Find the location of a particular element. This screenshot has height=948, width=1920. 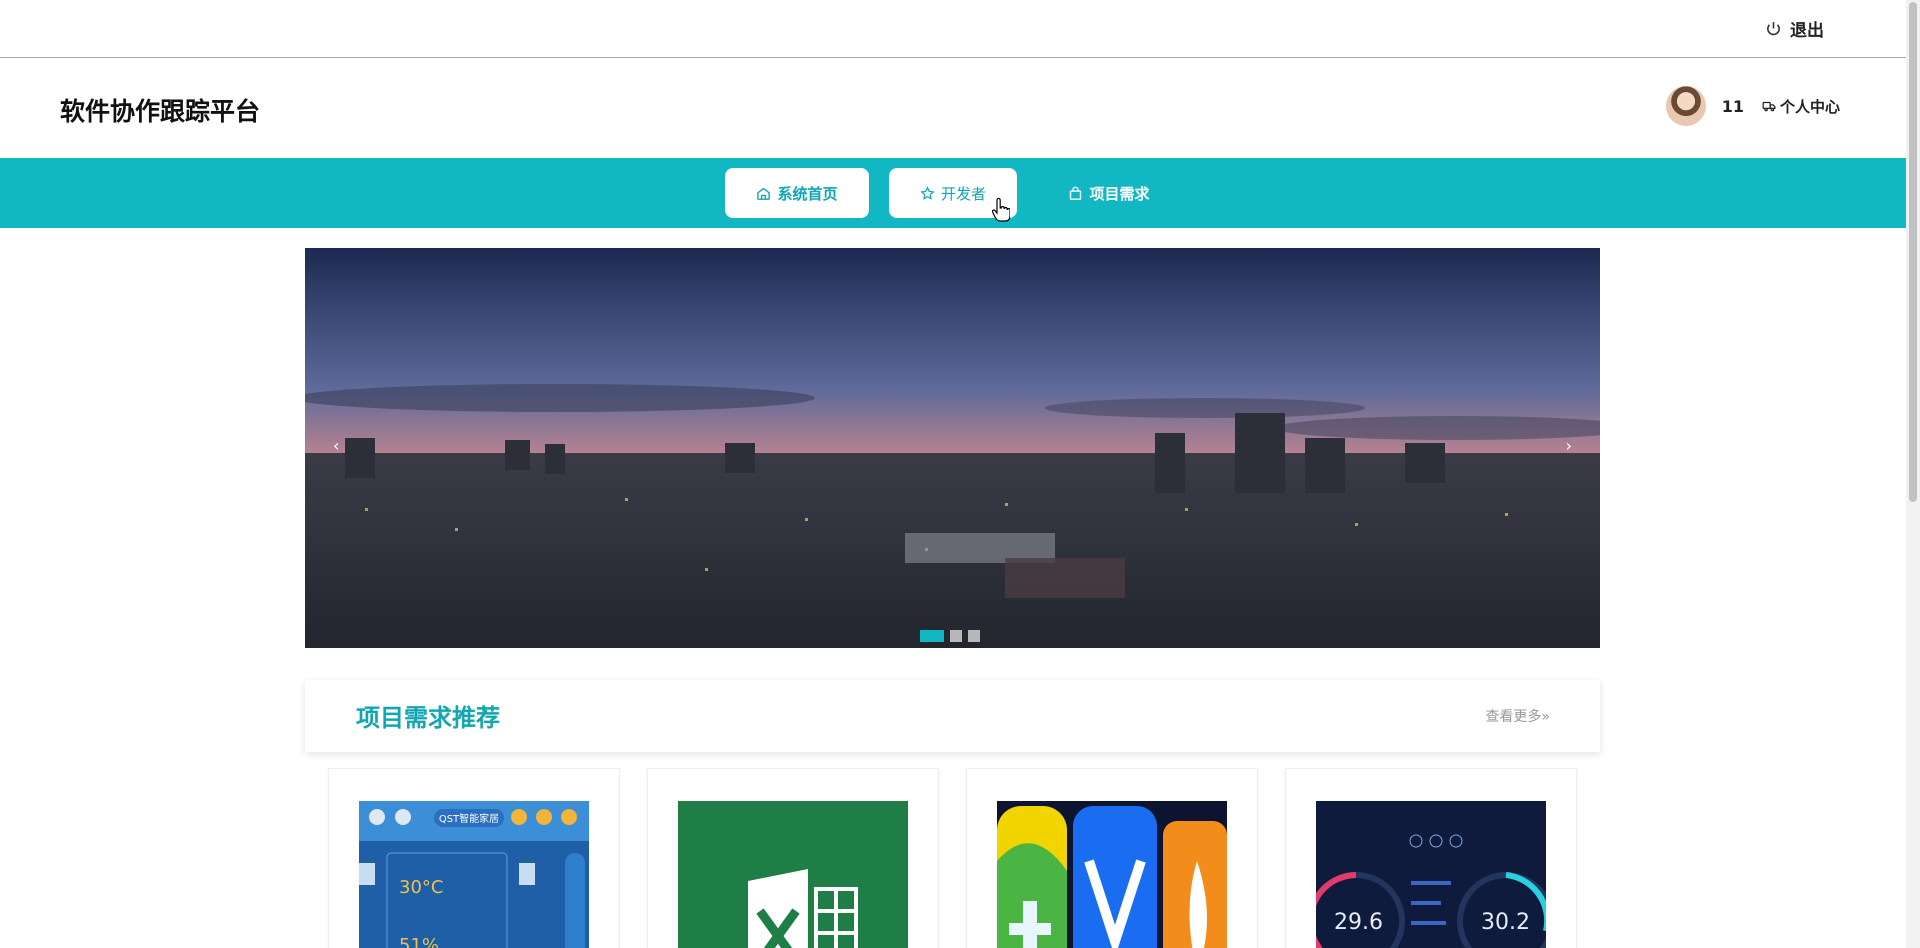

smart-home-panel-thumbnail: QST智能家居 30°C 51% is located at coordinates (474, 874).